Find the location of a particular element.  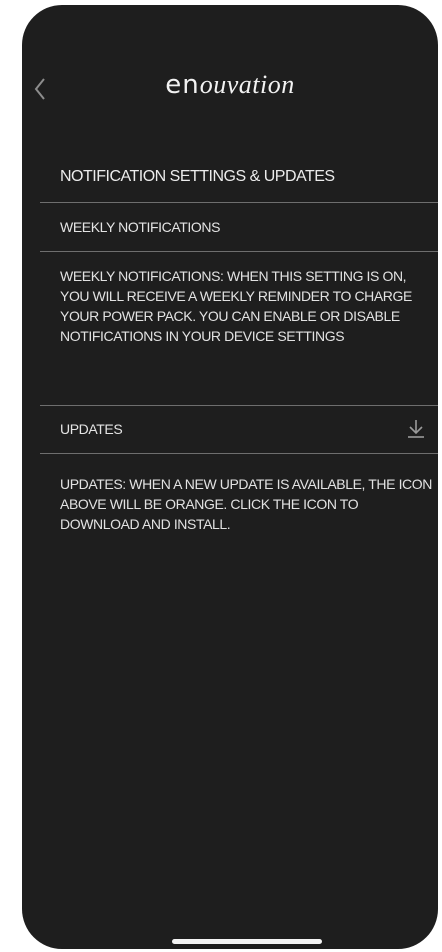

download-icon is located at coordinates (416, 429).